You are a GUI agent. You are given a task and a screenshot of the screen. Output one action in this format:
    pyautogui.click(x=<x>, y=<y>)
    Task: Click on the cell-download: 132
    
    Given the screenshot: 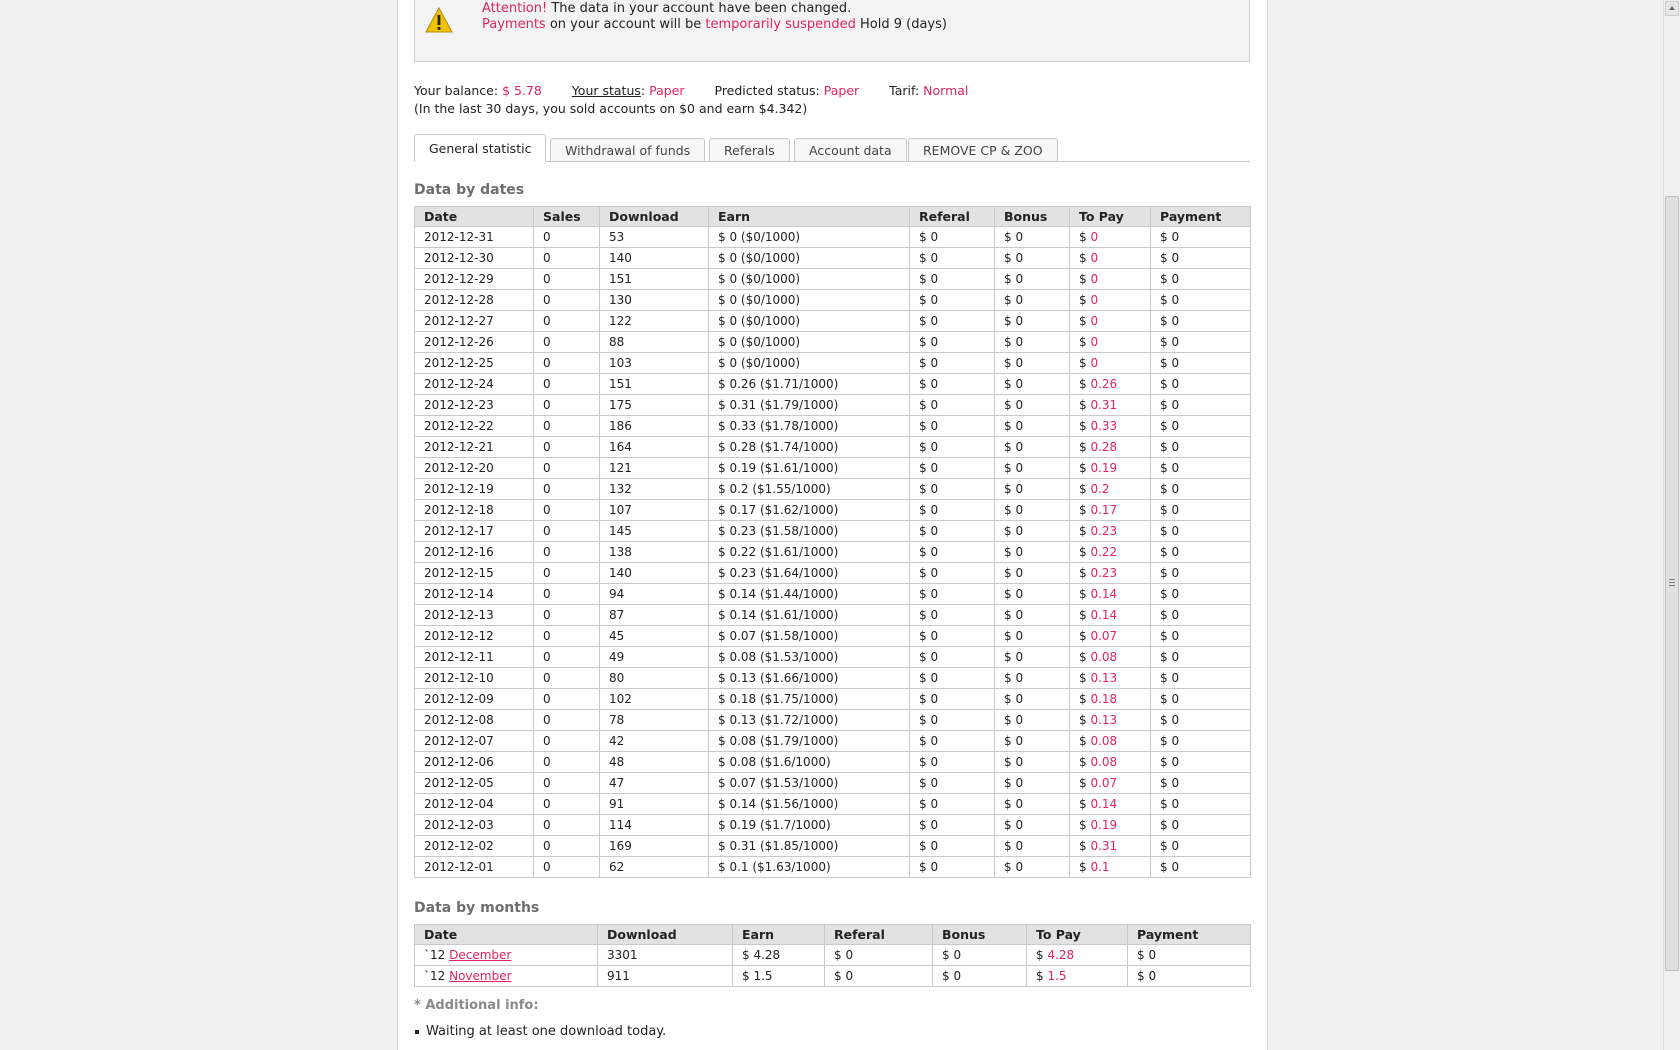 What is the action you would take?
    pyautogui.click(x=654, y=489)
    